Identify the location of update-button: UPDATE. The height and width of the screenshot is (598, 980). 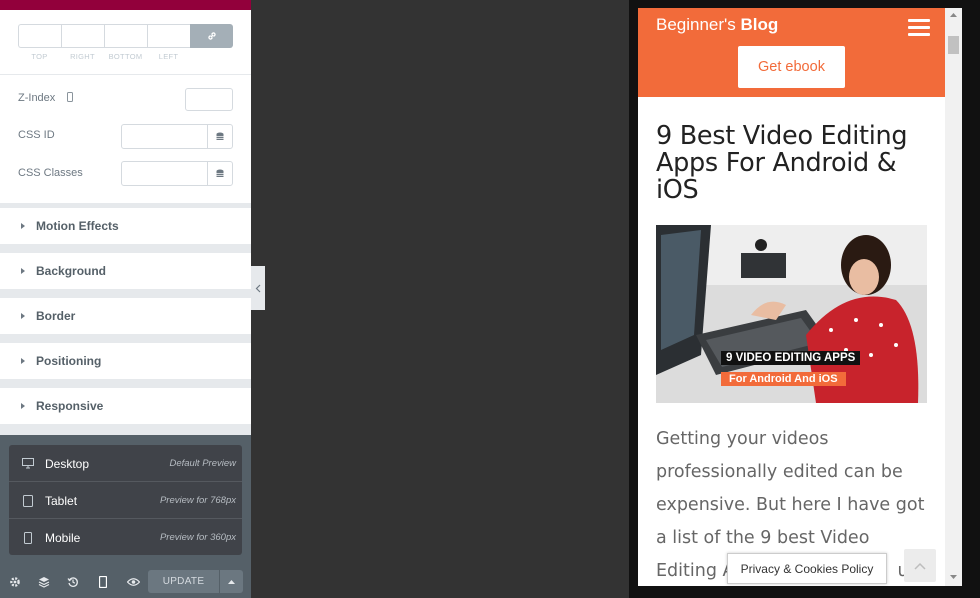
(183, 581).